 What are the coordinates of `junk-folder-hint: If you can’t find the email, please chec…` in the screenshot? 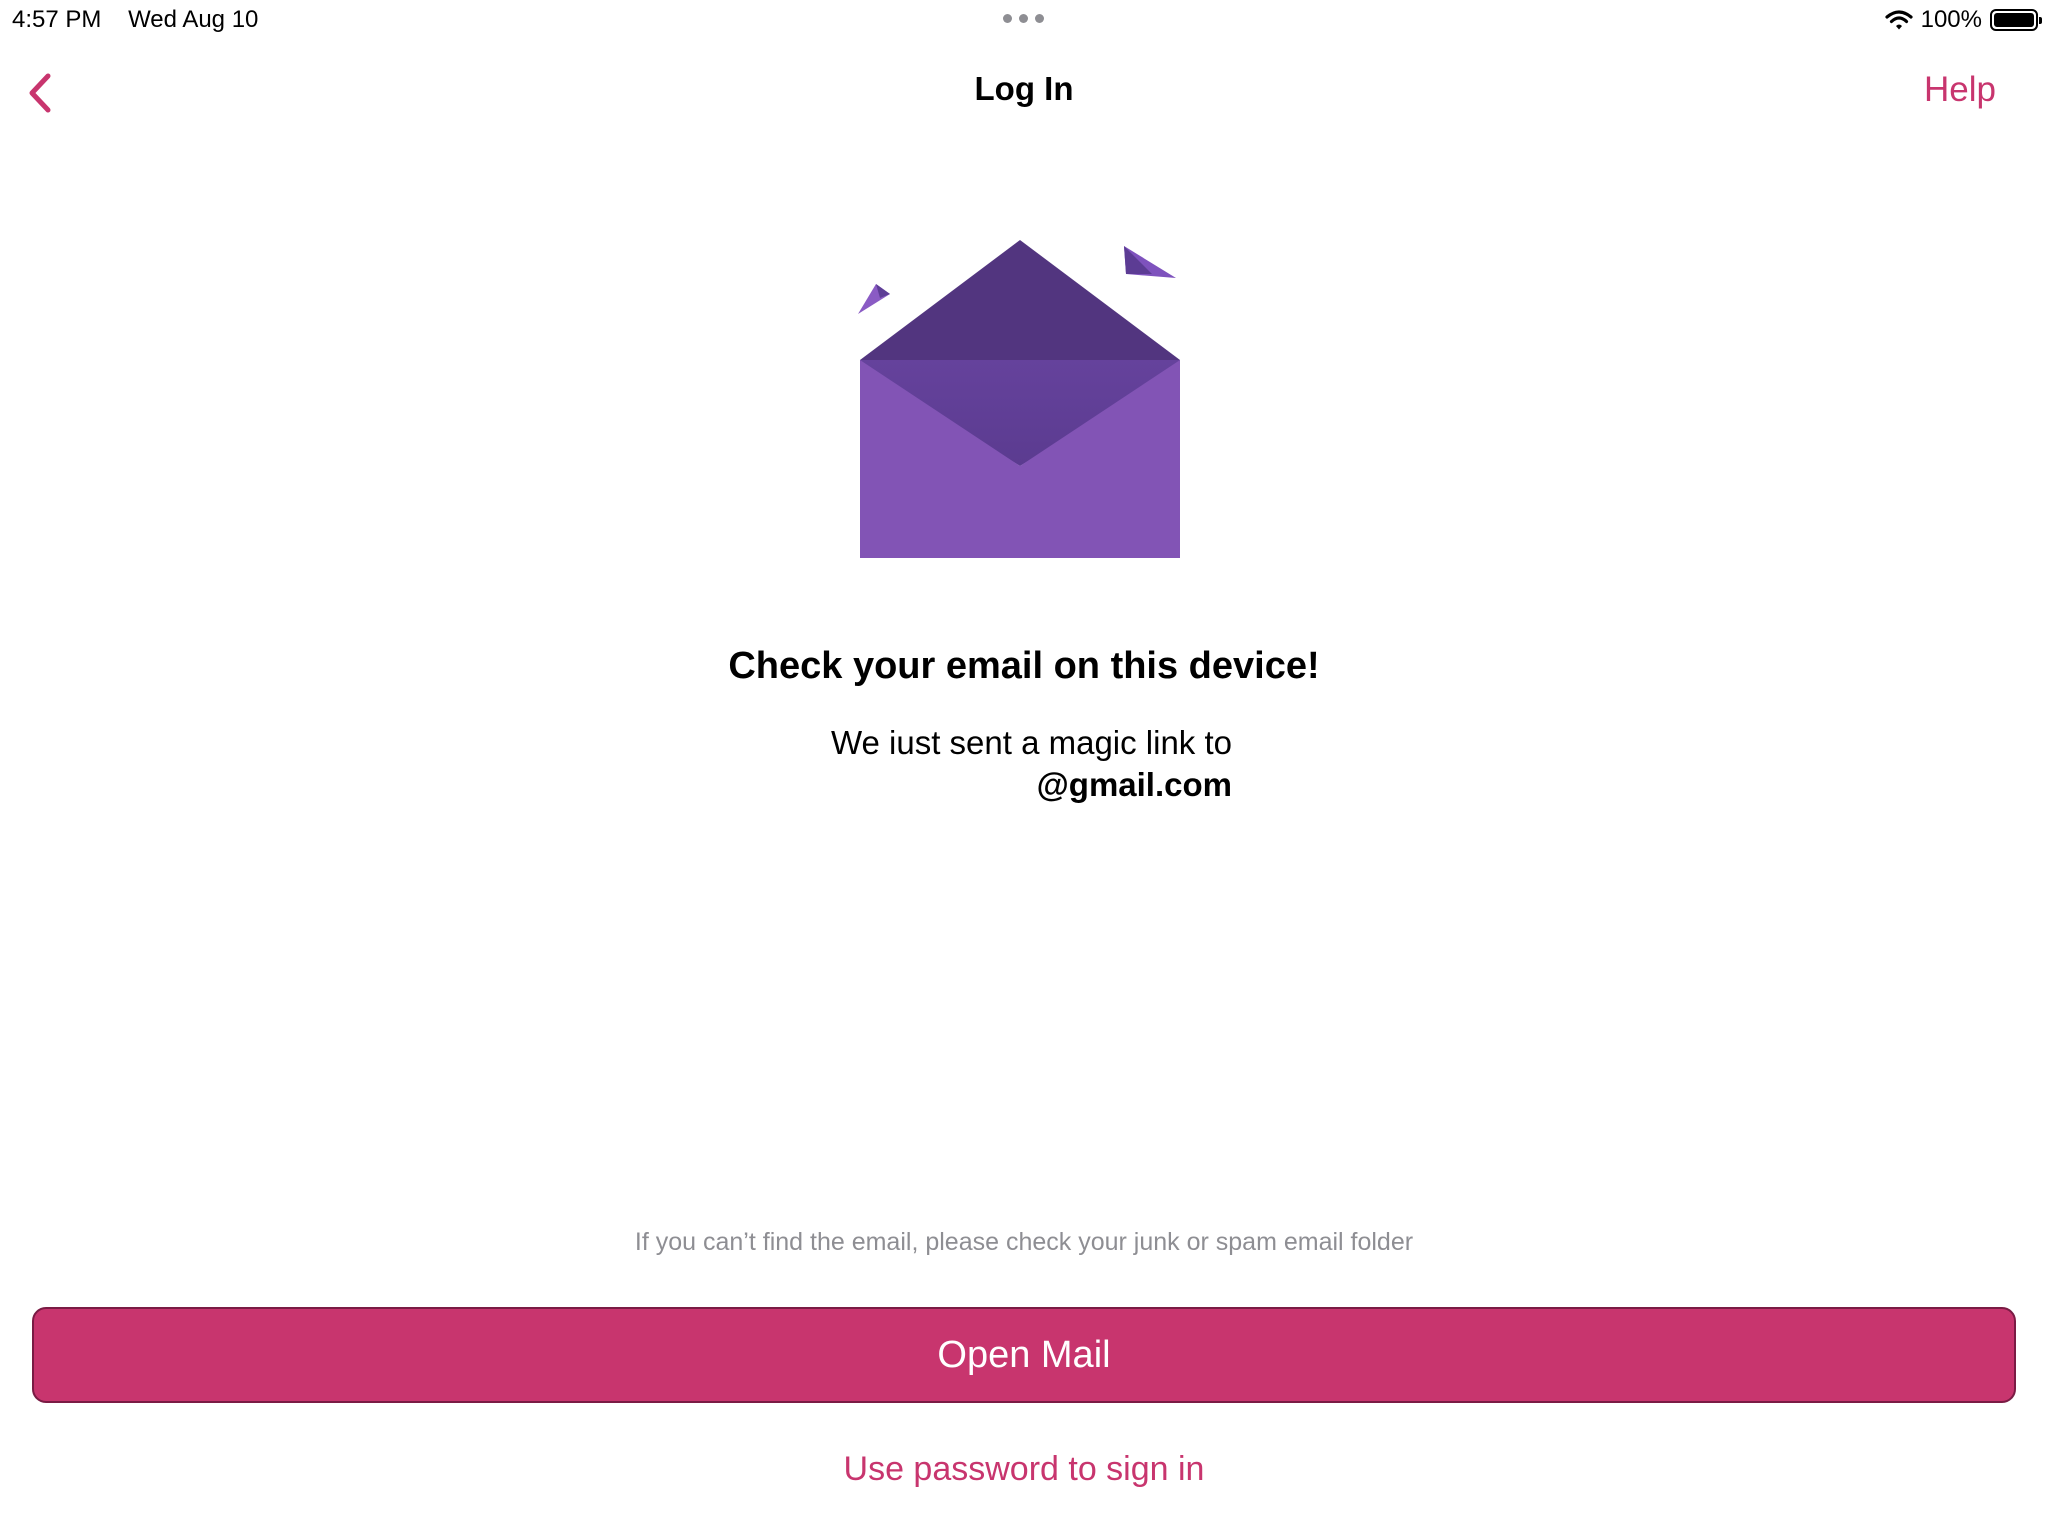 It's located at (1024, 1242).